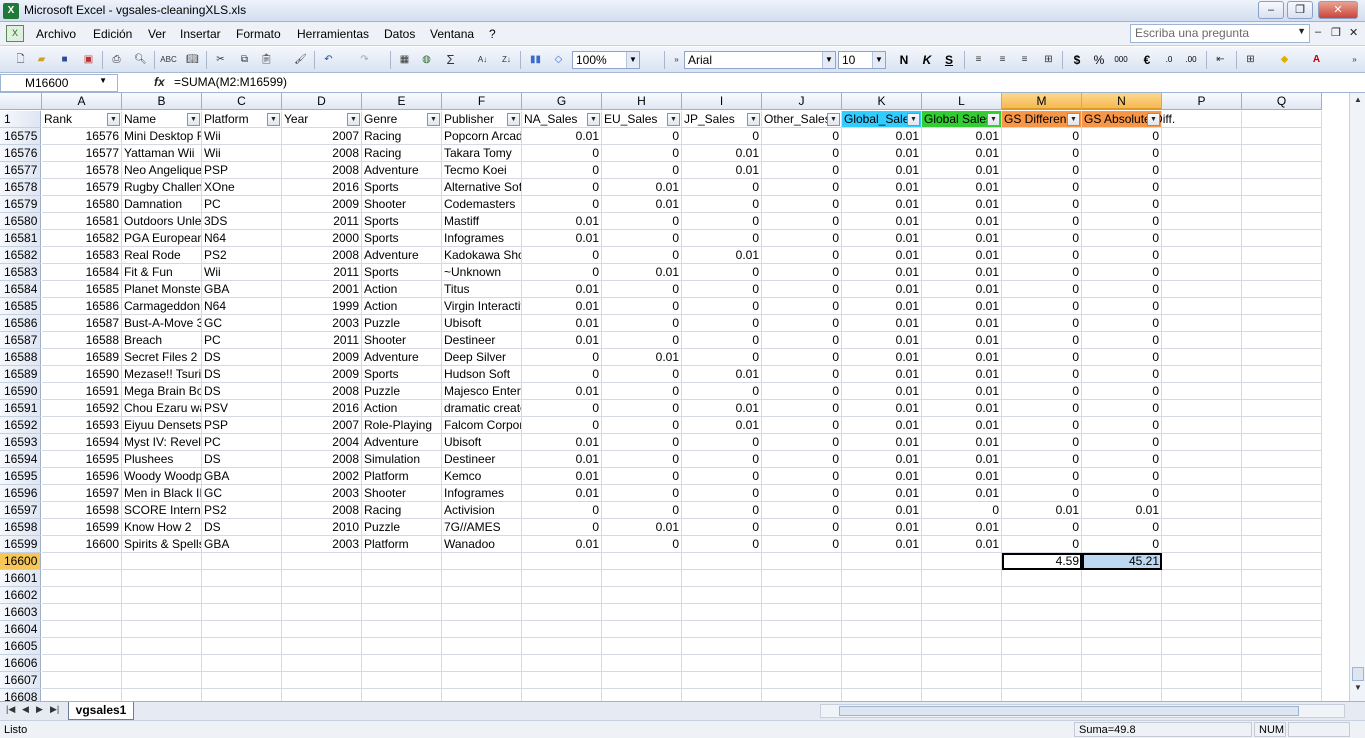 The image size is (1365, 738). What do you see at coordinates (322, 476) in the screenshot?
I see `table-cell: 2002` at bounding box center [322, 476].